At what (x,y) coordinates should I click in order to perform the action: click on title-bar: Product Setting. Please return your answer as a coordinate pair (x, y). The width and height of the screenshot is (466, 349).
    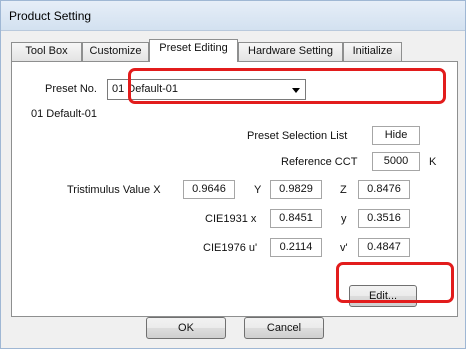
    Looking at the image, I should click on (233, 16).